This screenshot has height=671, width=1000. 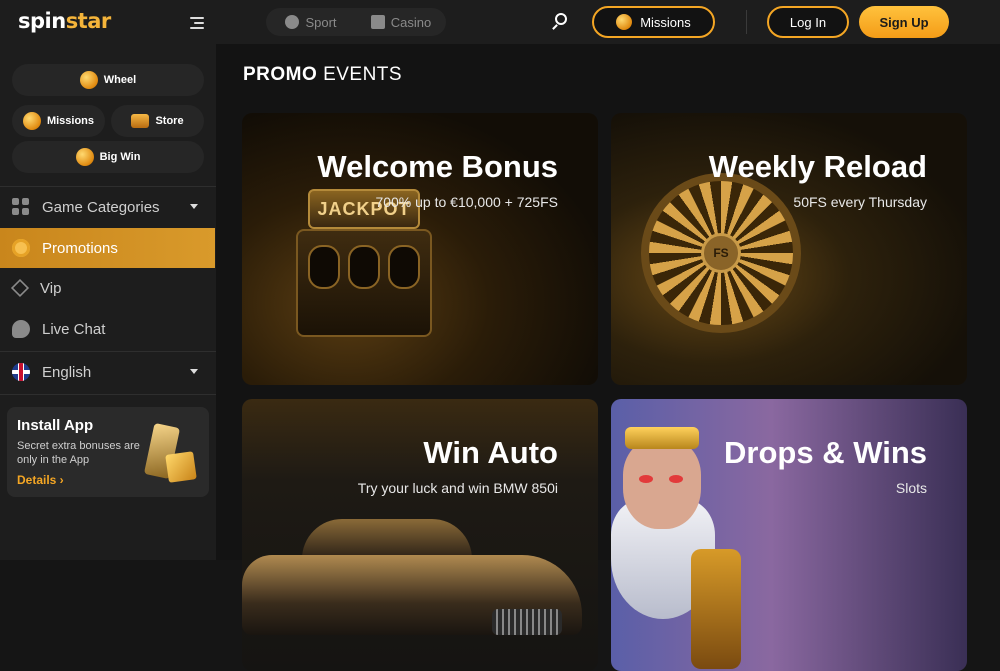 I want to click on promo-card-win-auto: Win Auto Try your luck and win BMW 850i, so click(x=420, y=535).